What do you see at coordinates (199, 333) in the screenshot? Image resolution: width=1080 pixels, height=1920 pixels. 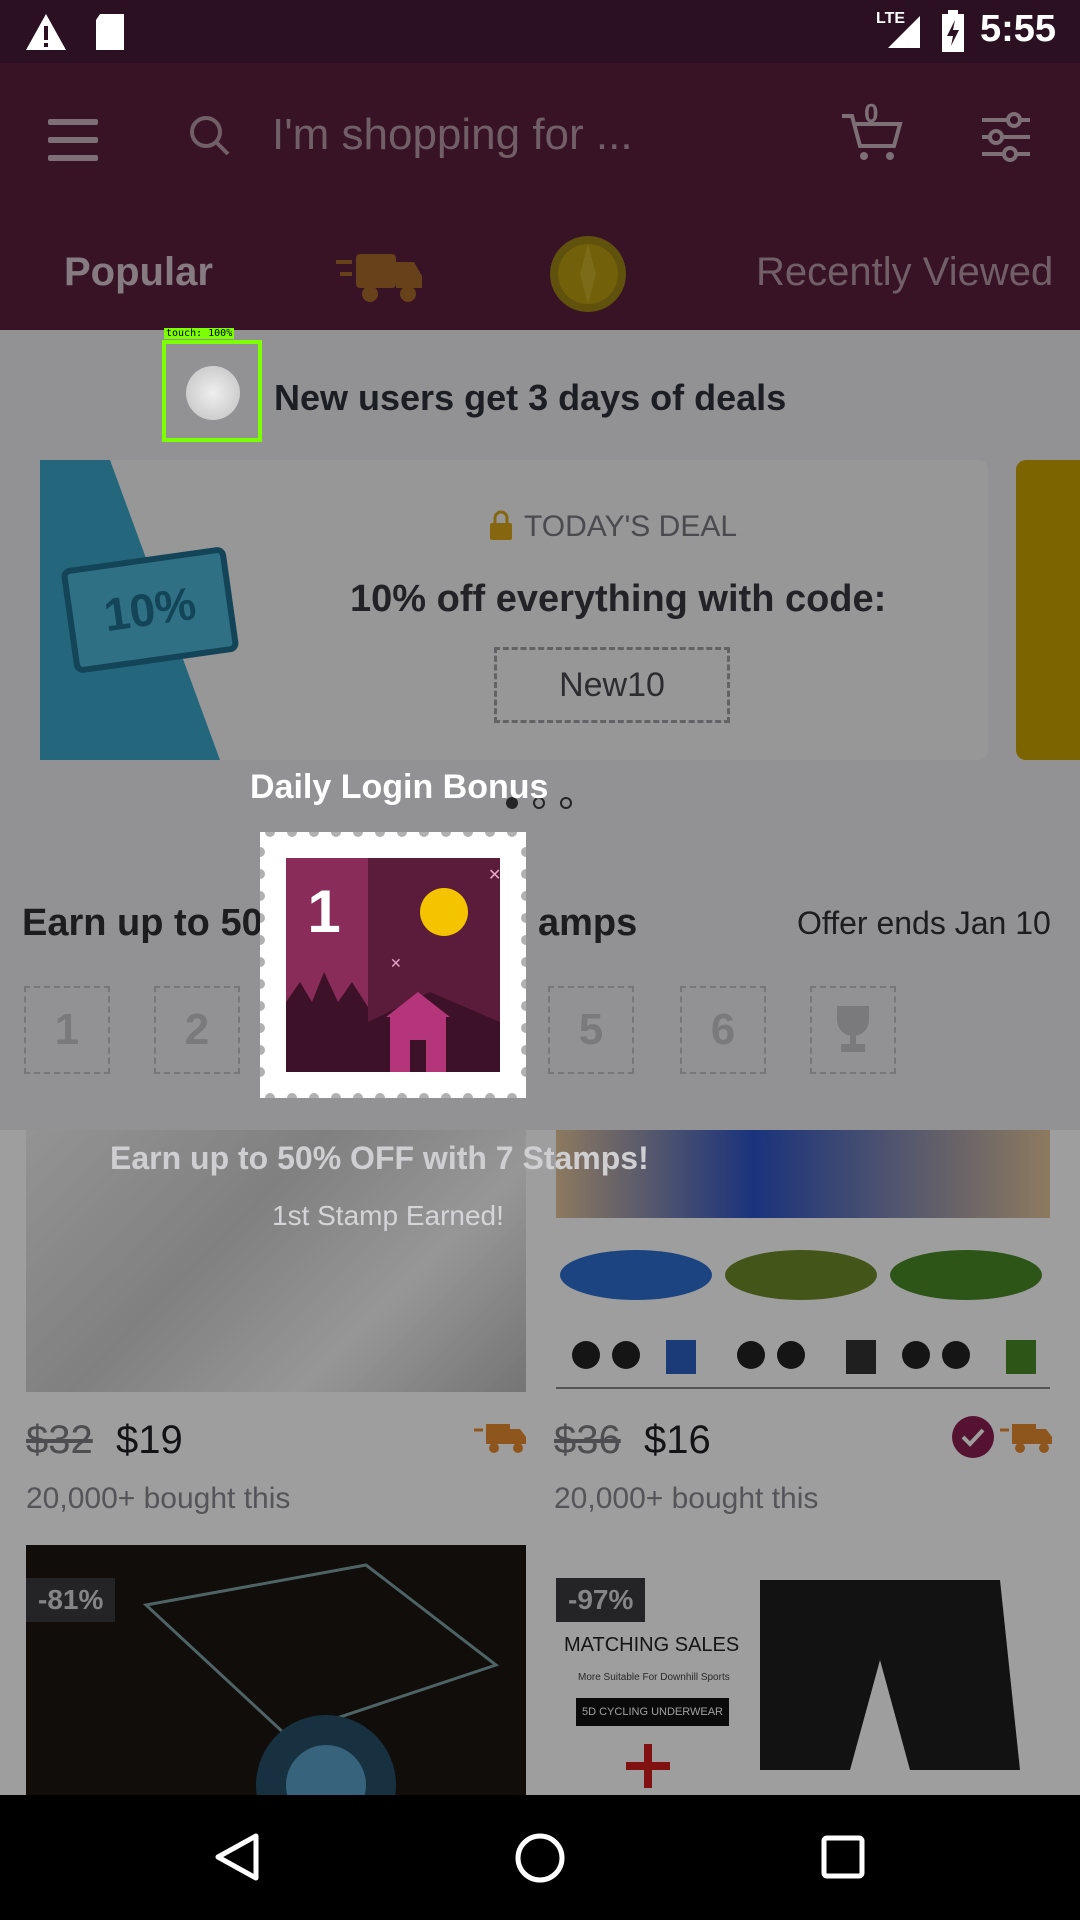 I see `touch-indicator-label: touch: 100%` at bounding box center [199, 333].